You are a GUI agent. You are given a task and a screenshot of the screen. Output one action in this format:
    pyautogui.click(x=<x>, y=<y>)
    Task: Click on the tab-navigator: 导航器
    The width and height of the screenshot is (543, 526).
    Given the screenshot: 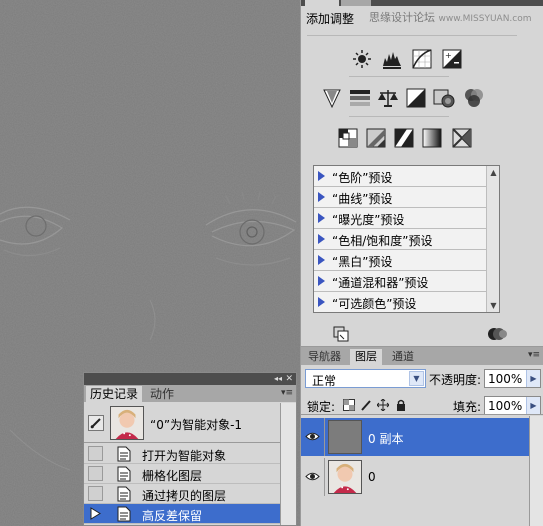 What is the action you would take?
    pyautogui.click(x=324, y=357)
    